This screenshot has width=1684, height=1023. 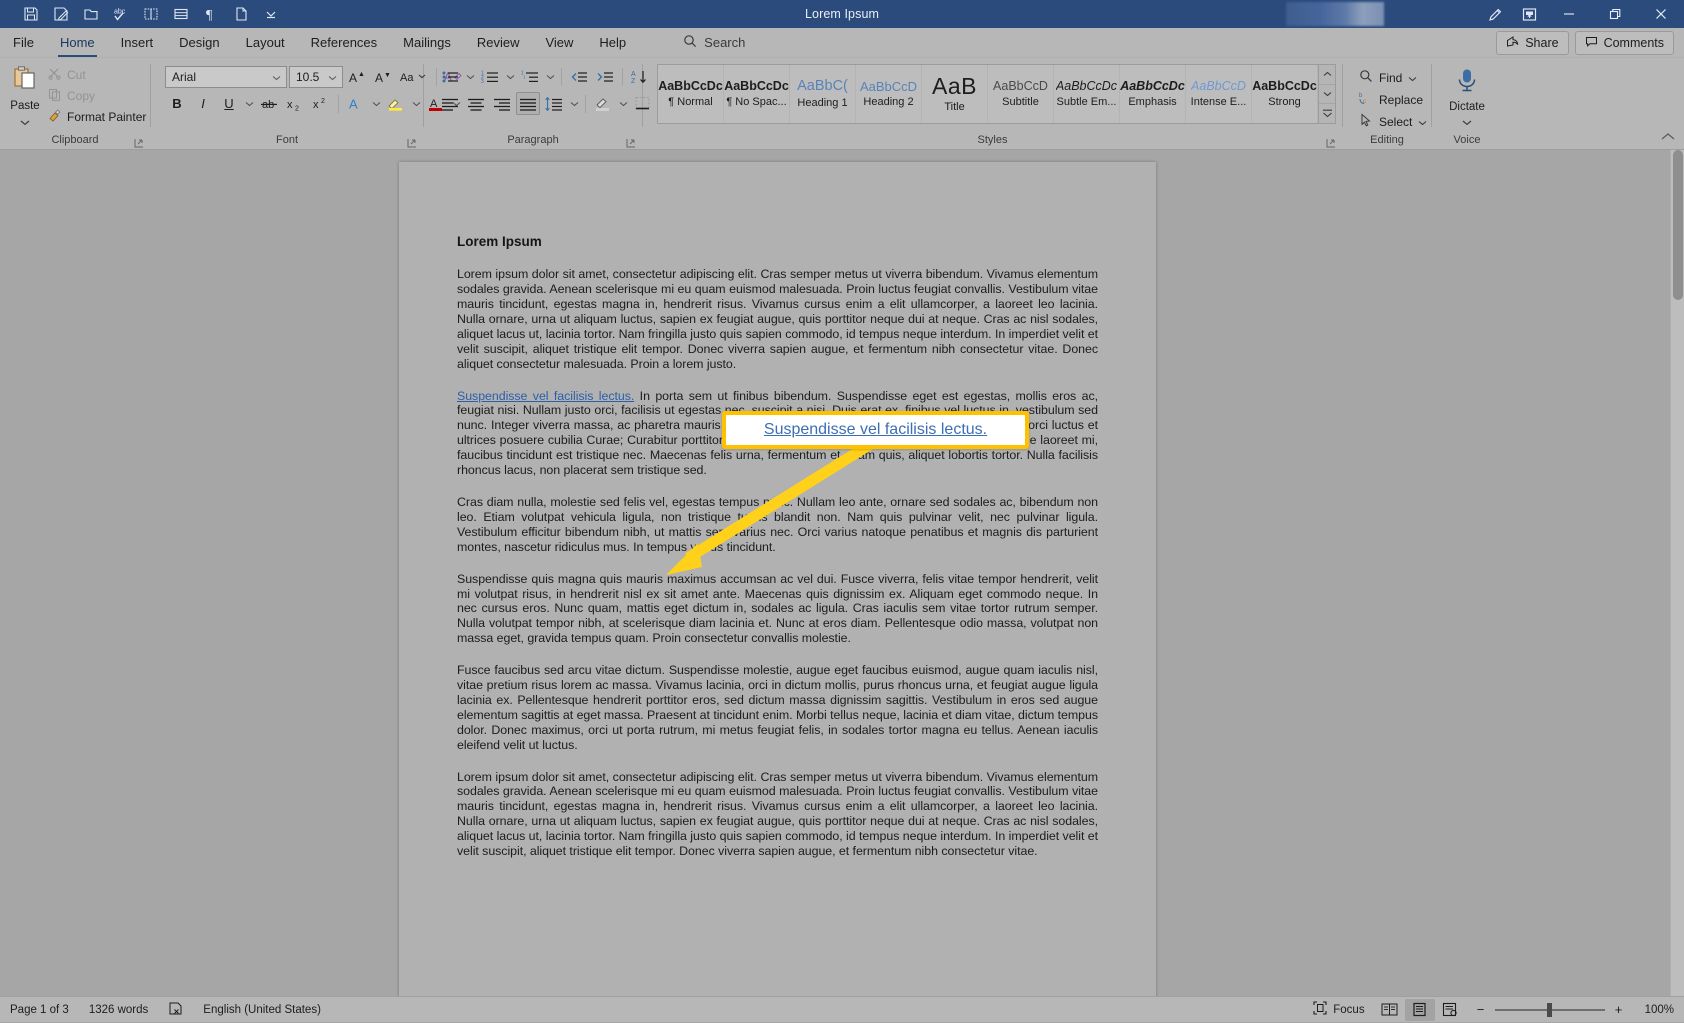 What do you see at coordinates (23, 42) in the screenshot?
I see `tab-file: File` at bounding box center [23, 42].